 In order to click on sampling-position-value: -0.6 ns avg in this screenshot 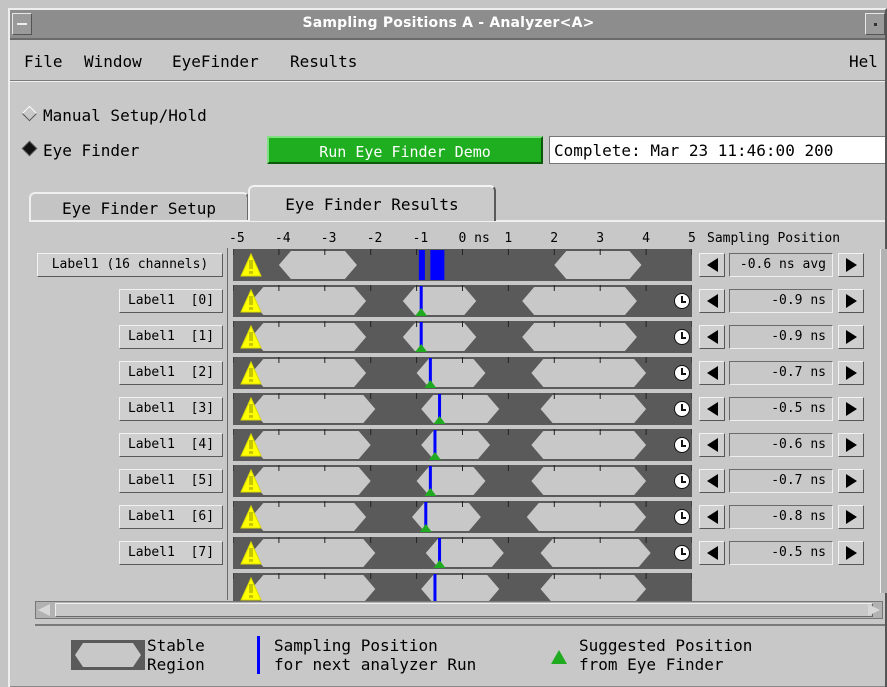, I will do `click(781, 265)`.